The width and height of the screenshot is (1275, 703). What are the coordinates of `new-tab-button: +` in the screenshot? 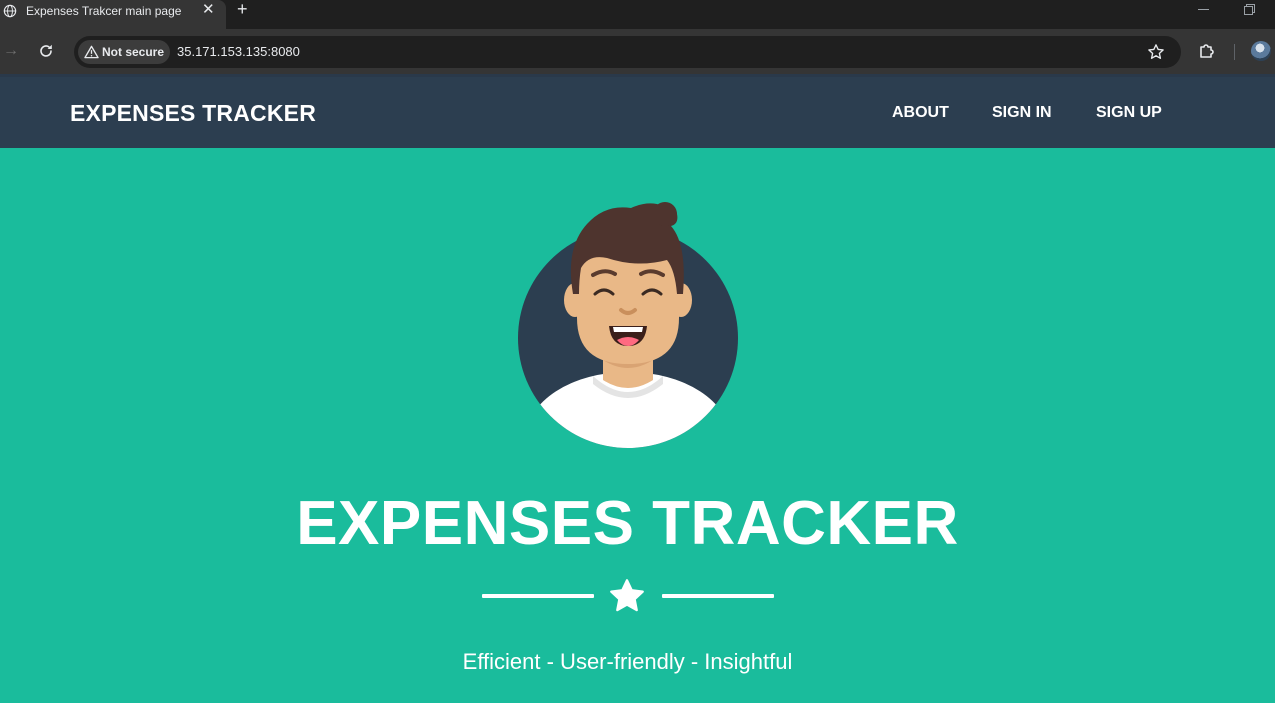 It's located at (242, 9).